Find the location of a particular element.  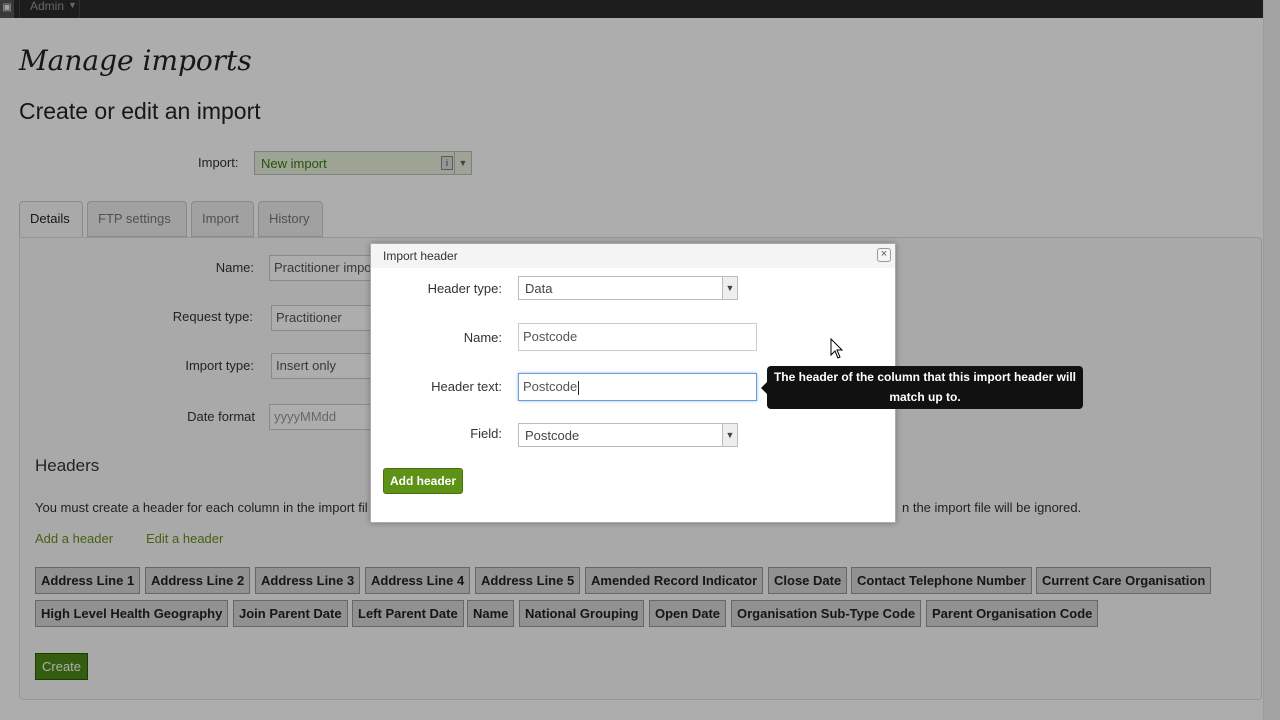

text-caret is located at coordinates (579, 387).